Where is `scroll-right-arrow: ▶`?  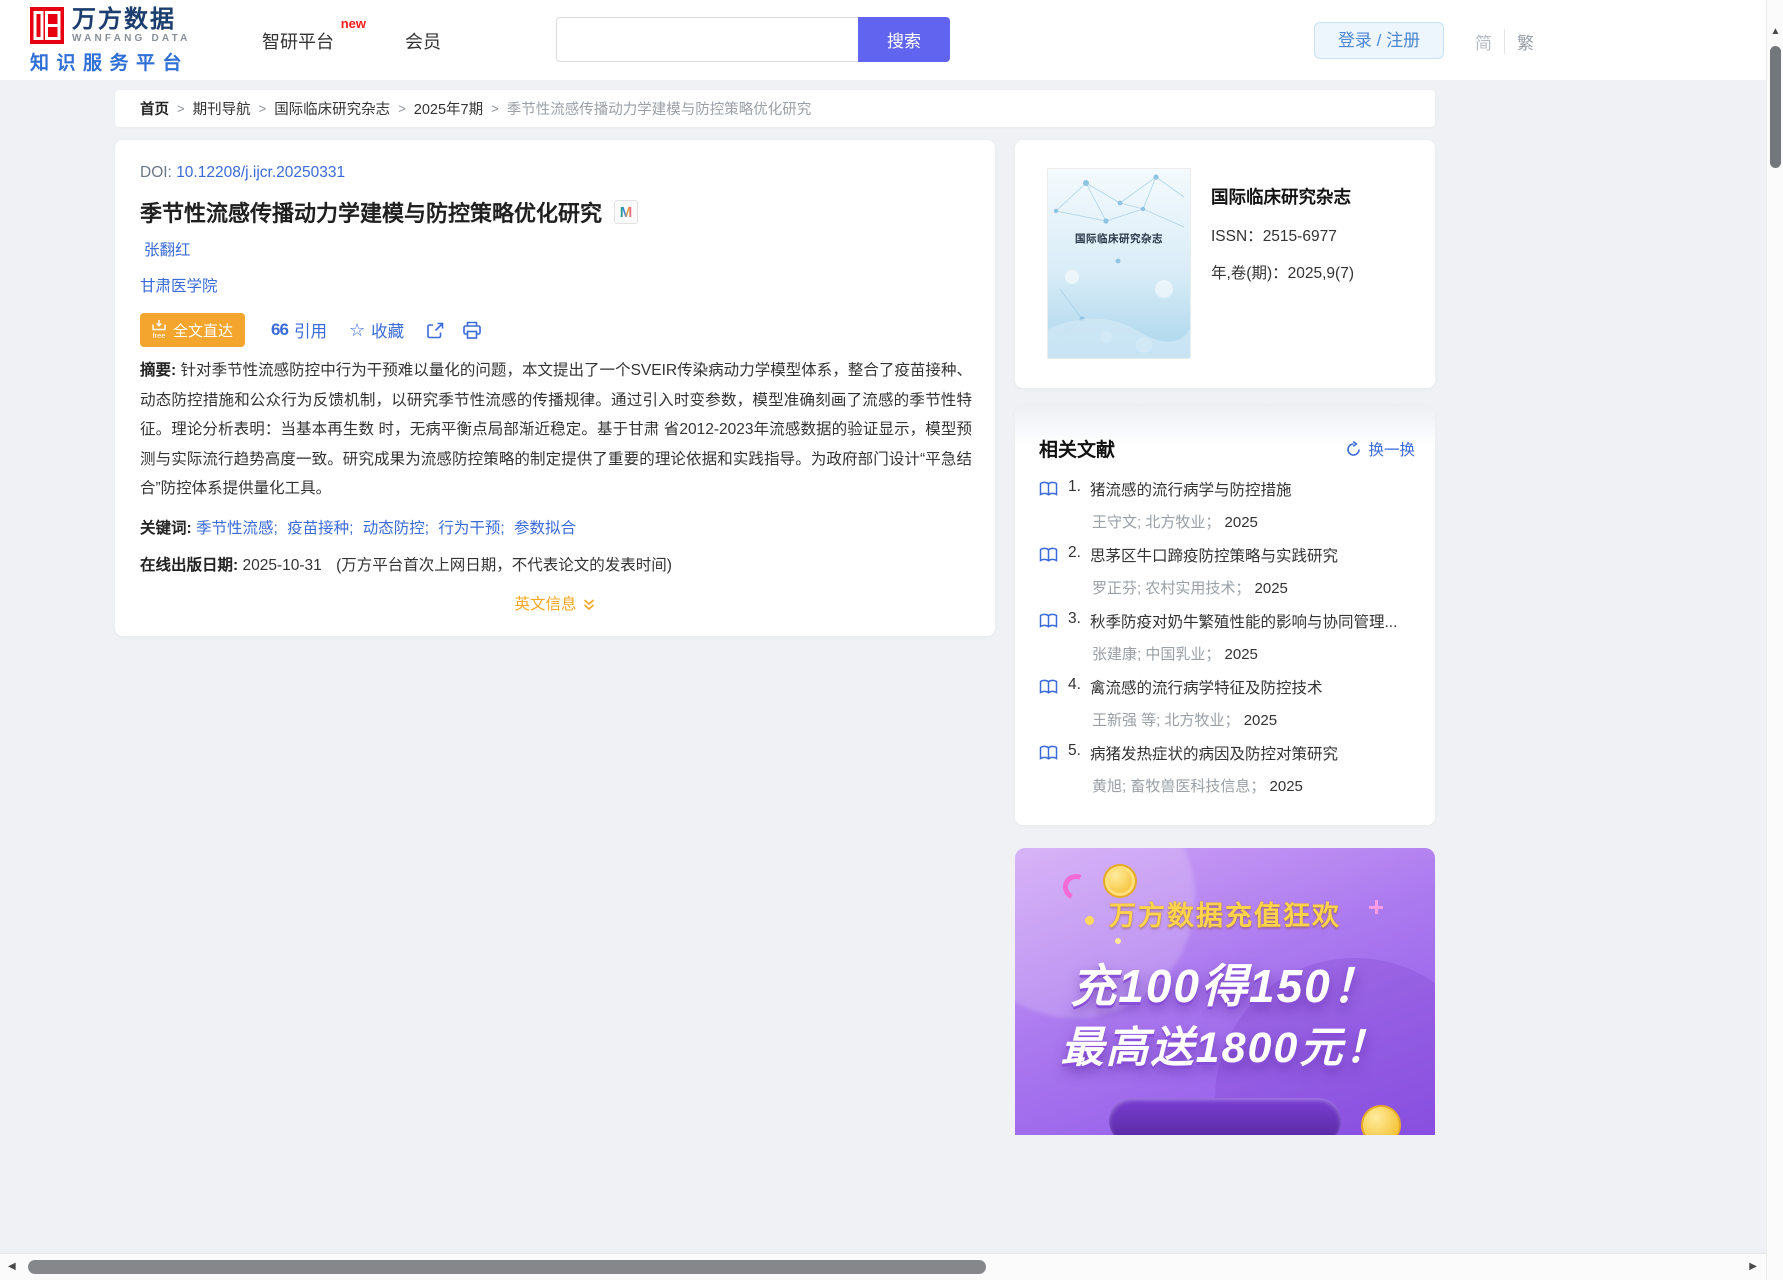 scroll-right-arrow: ▶ is located at coordinates (1753, 1266).